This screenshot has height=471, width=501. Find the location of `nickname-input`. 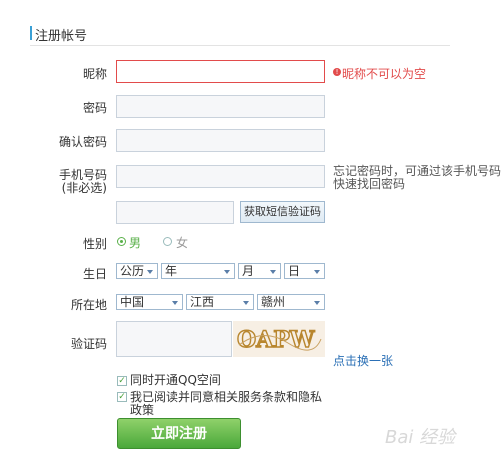

nickname-input is located at coordinates (220, 71).